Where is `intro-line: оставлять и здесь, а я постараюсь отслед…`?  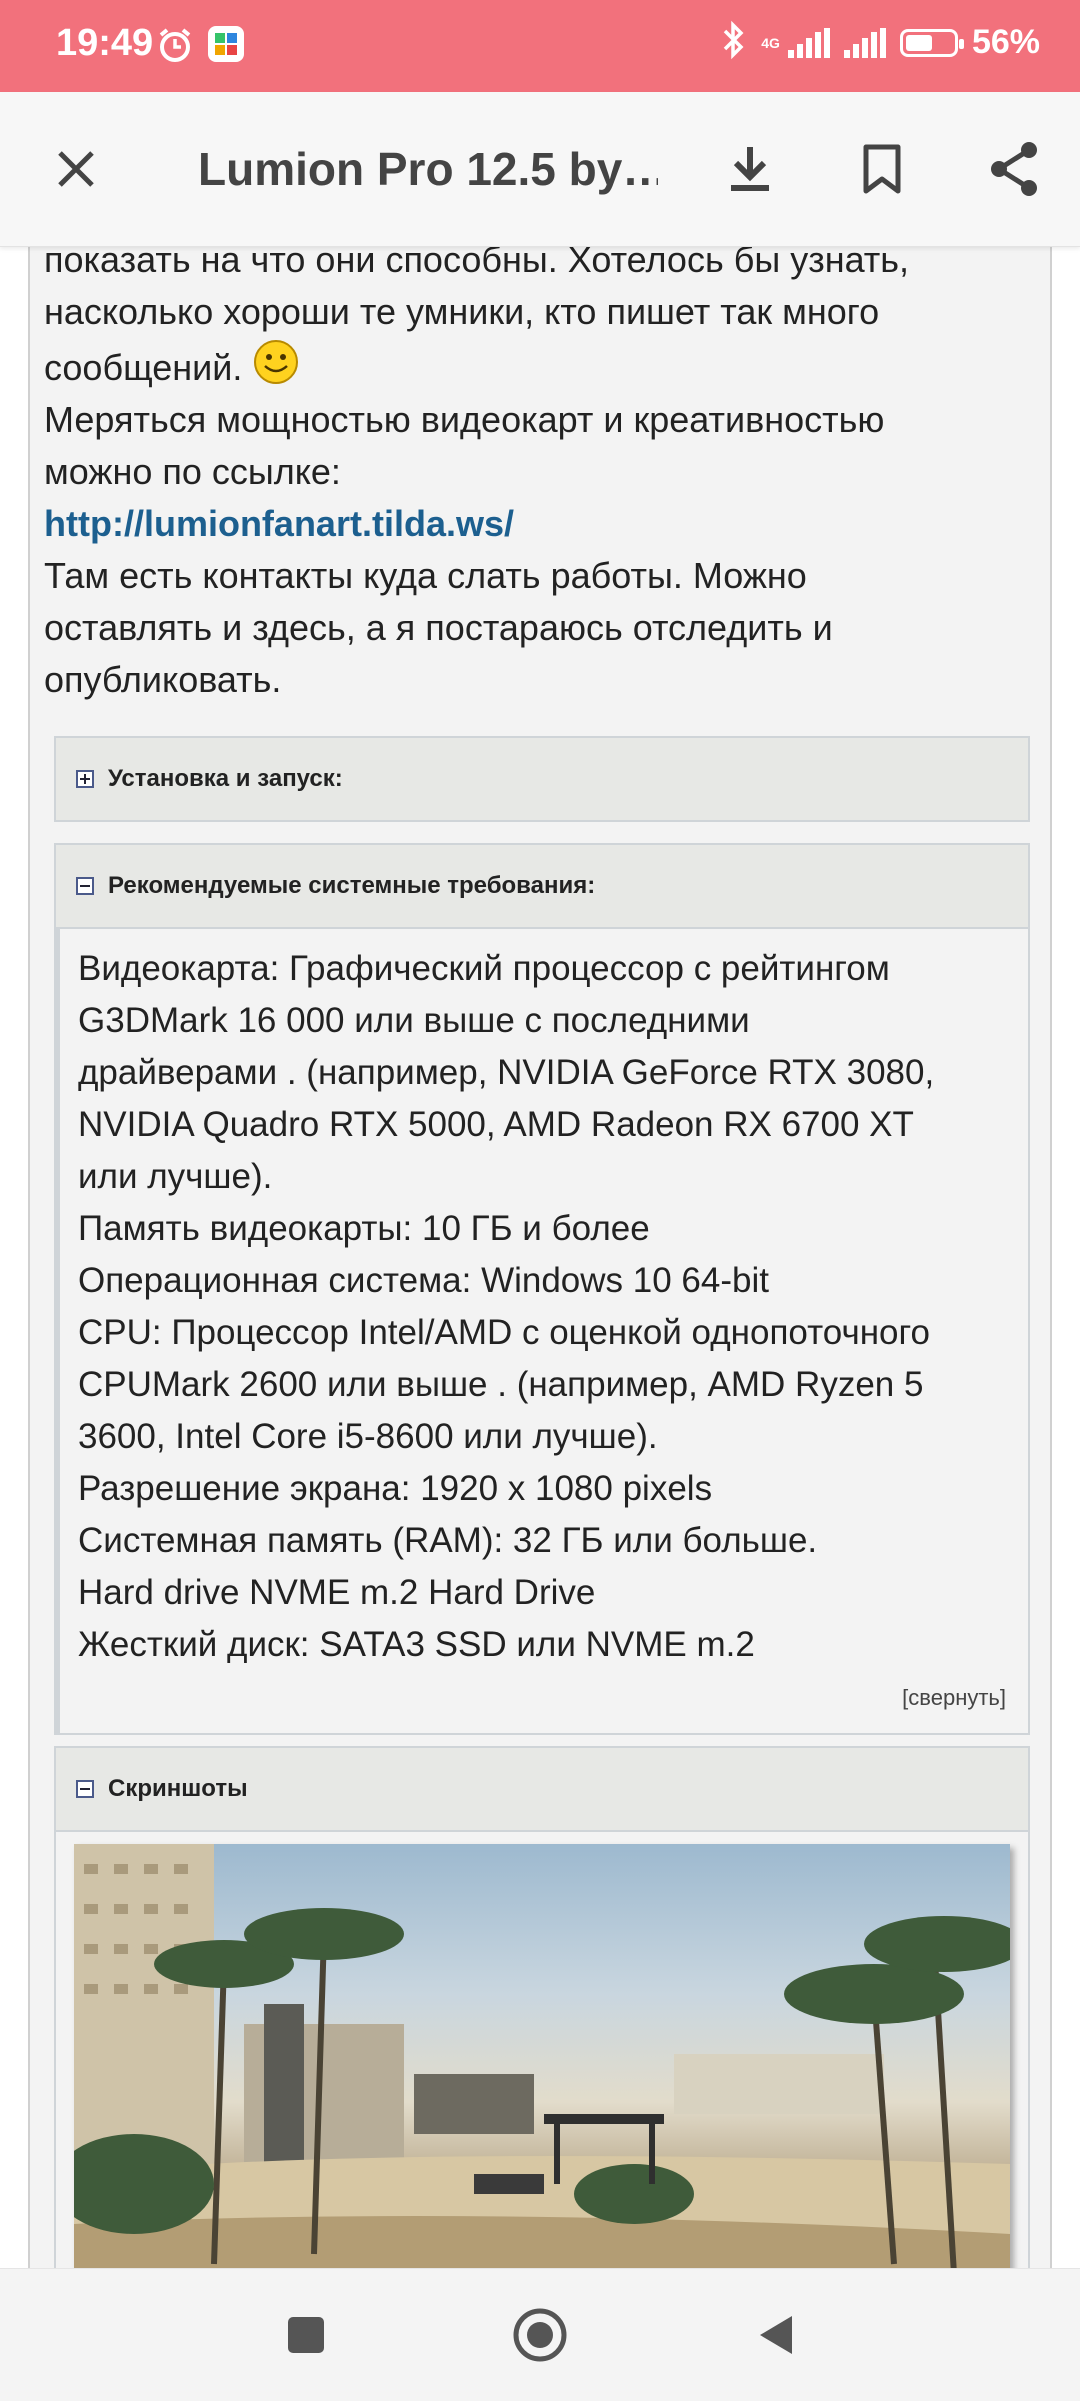 intro-line: оставлять и здесь, а я постараюсь отслед… is located at coordinates (438, 627).